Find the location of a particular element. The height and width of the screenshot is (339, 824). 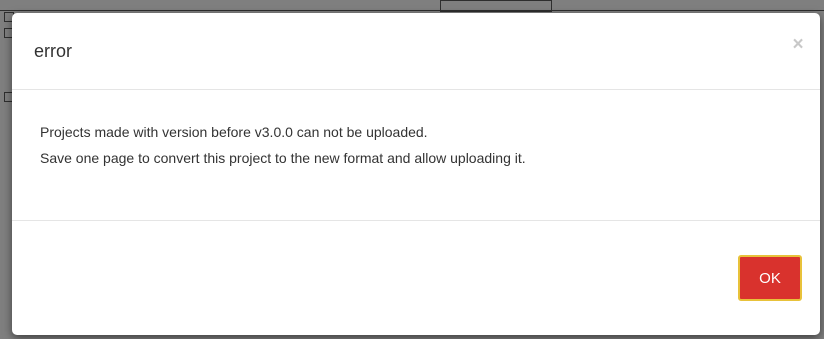

ok-button: OK is located at coordinates (770, 278).